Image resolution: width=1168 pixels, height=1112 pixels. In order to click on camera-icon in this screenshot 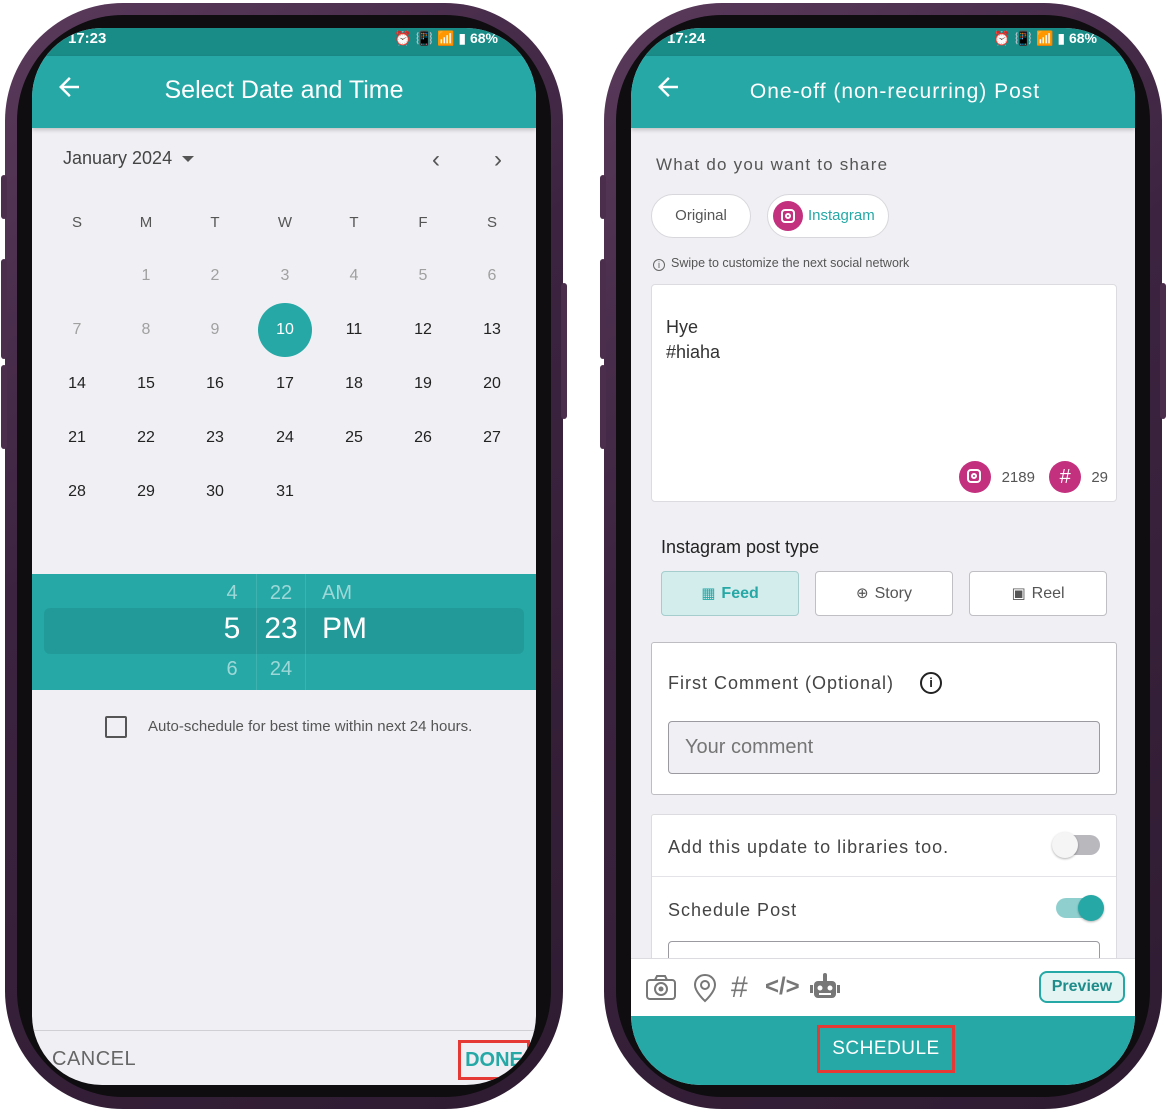, I will do `click(661, 988)`.